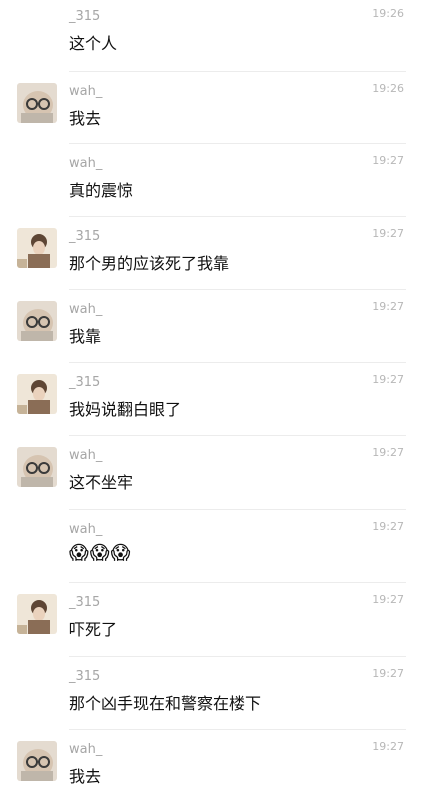  Describe the element at coordinates (212, 620) in the screenshot. I see `message-item: _315 19:27 吓死了` at that location.